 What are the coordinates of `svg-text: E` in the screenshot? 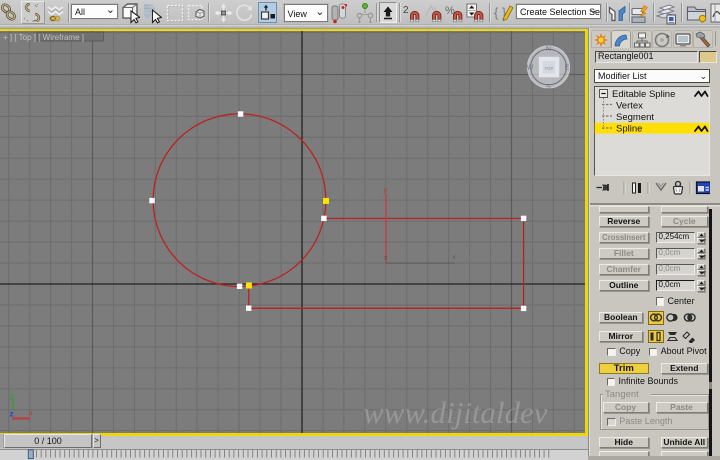 It's located at (567, 68).